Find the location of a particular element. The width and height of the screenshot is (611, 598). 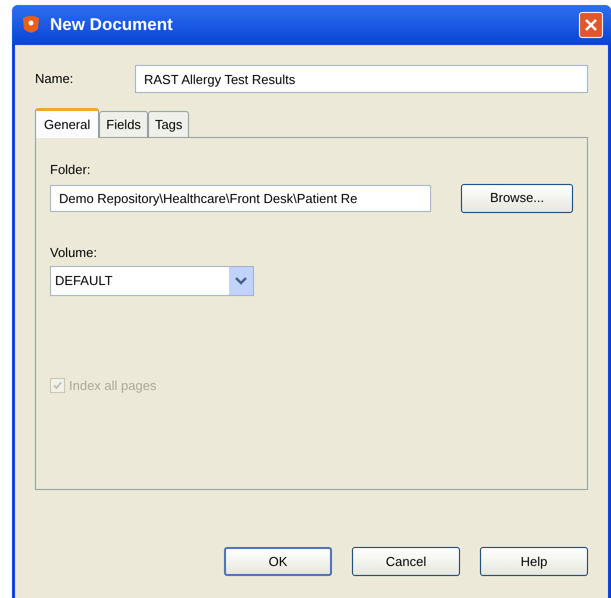

volume-label: Volume: is located at coordinates (74, 253).